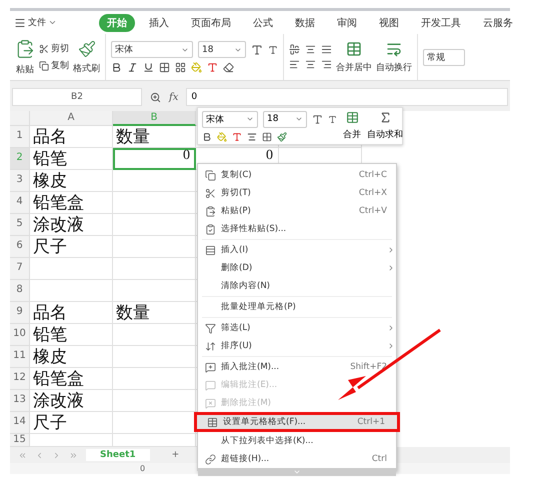 The height and width of the screenshot is (485, 534). What do you see at coordinates (176, 455) in the screenshot?
I see `sheet-tab: +` at bounding box center [176, 455].